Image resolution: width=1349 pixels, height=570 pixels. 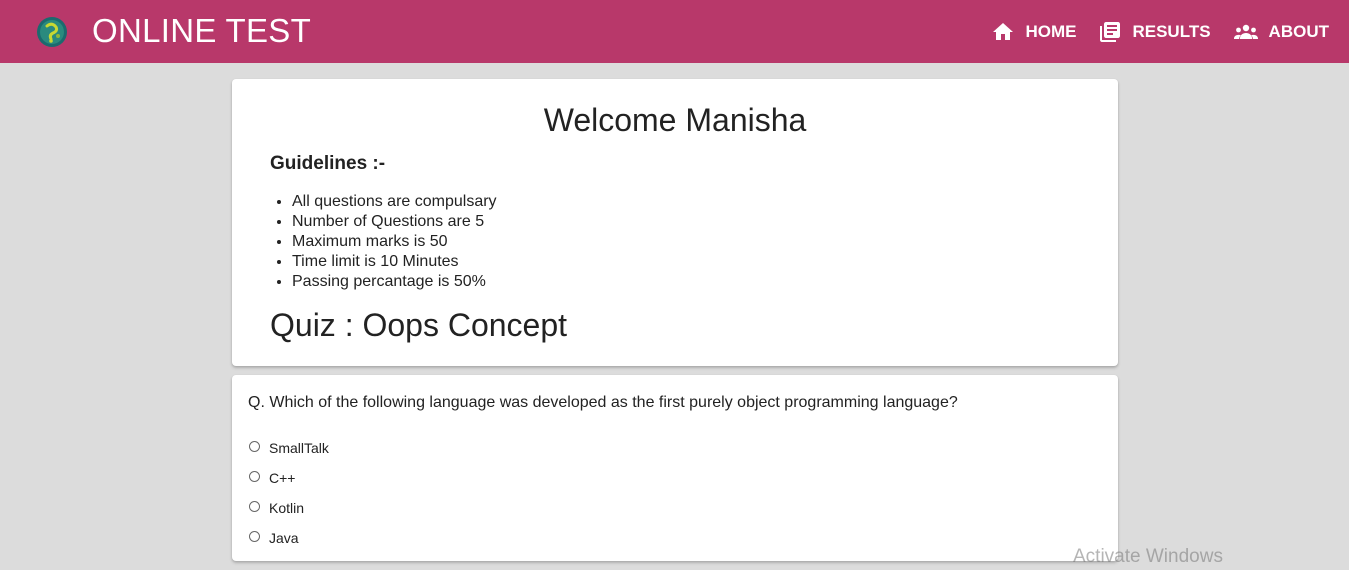 I want to click on guidelines-title: Guidelines :-, so click(x=328, y=163).